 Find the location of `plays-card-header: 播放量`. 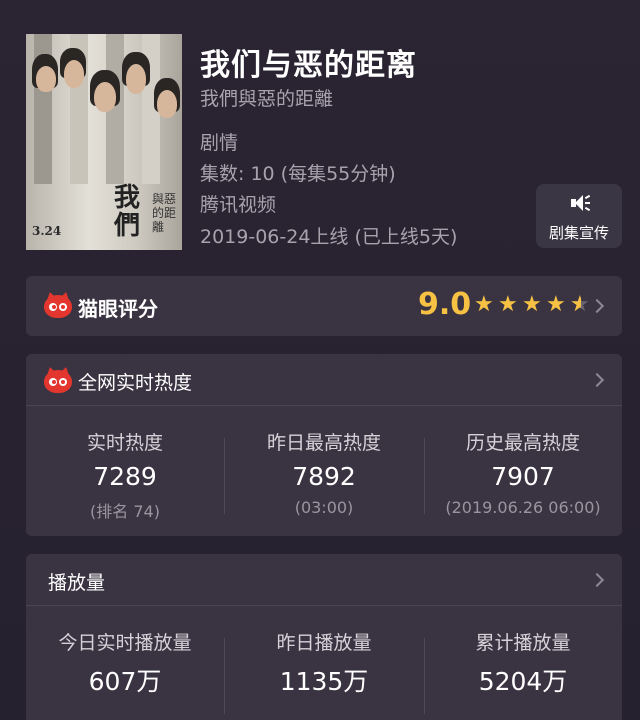

plays-card-header: 播放量 is located at coordinates (324, 580).